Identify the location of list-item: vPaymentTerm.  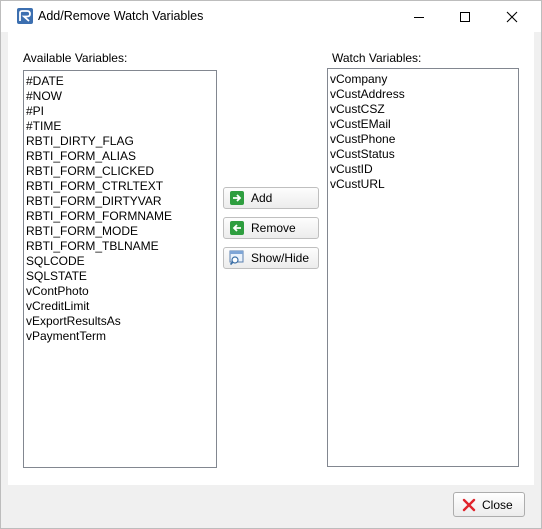
(121, 336).